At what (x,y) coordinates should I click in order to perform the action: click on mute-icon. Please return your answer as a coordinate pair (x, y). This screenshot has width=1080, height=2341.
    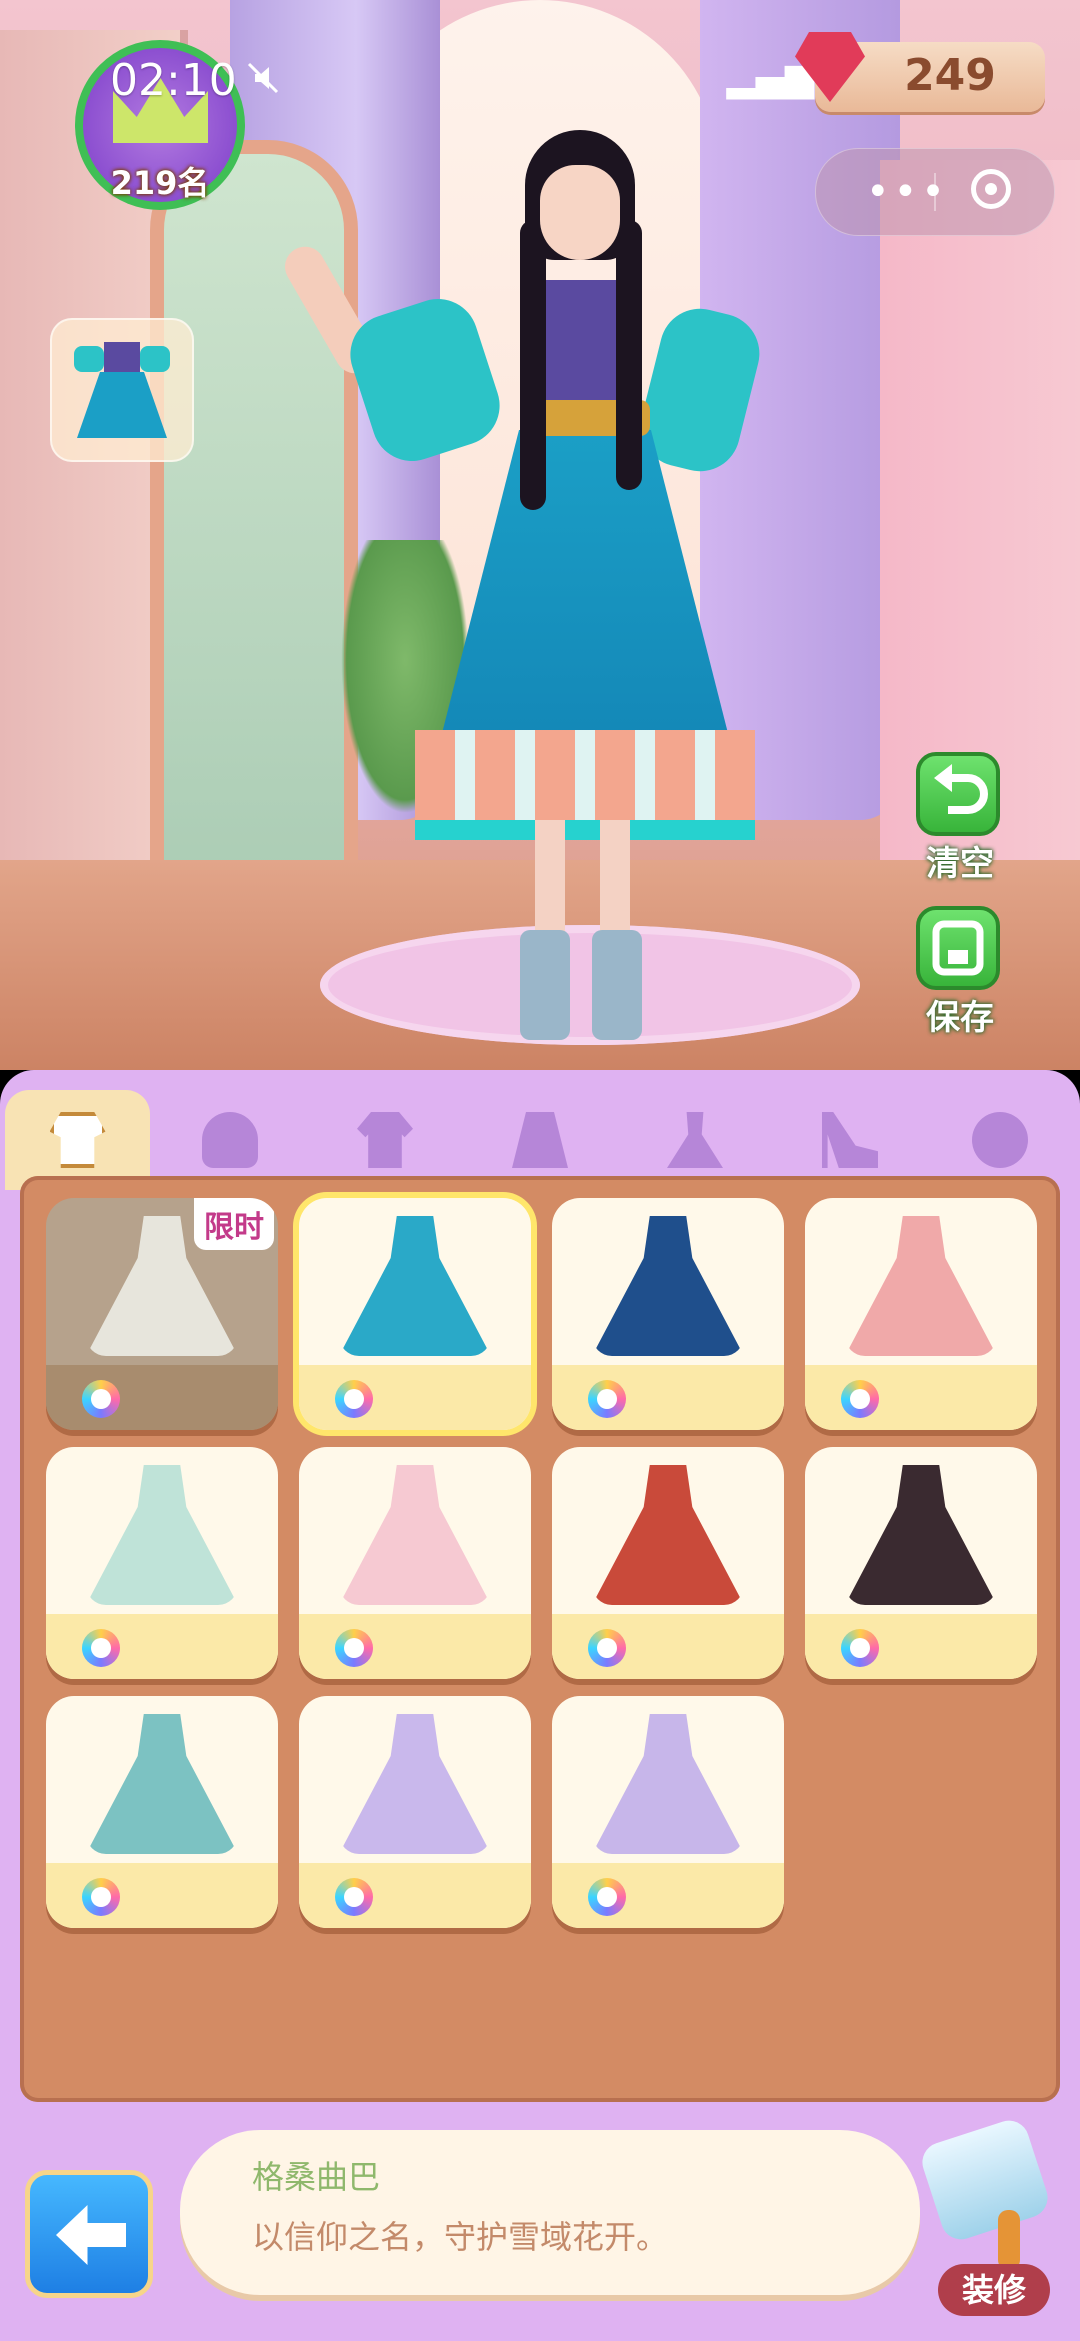
    Looking at the image, I should click on (263, 78).